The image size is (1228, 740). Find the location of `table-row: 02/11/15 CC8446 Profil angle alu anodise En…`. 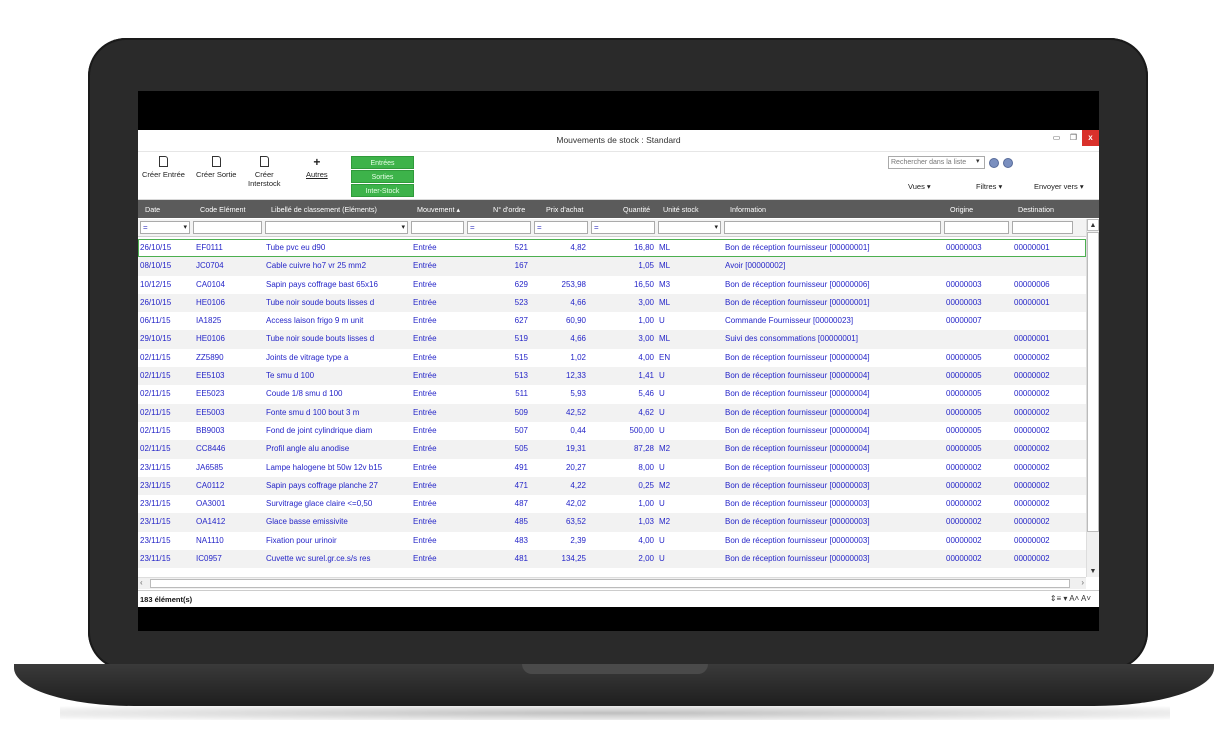

table-row: 02/11/15 CC8446 Profil angle alu anodise En… is located at coordinates (612, 449).